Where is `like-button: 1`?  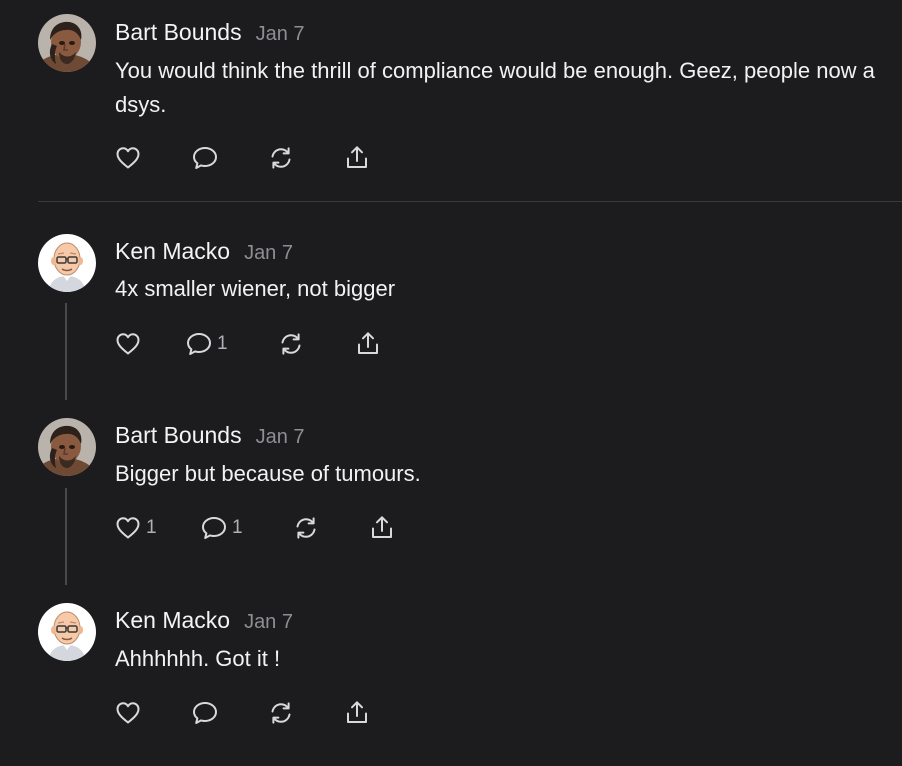
like-button: 1 is located at coordinates (135, 528).